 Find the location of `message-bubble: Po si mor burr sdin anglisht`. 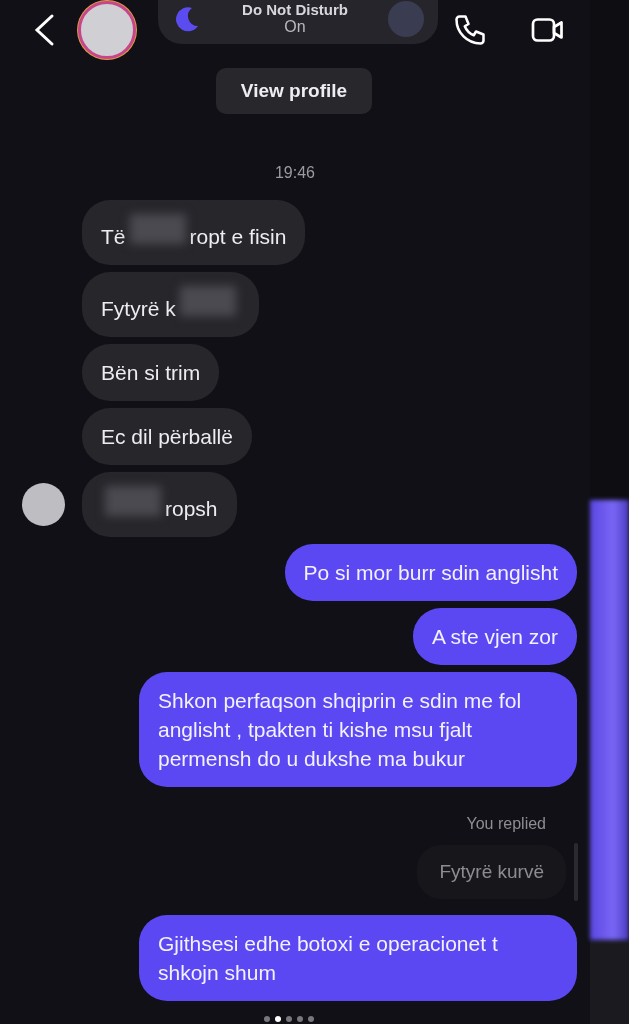

message-bubble: Po si mor burr sdin anglisht is located at coordinates (430, 572).